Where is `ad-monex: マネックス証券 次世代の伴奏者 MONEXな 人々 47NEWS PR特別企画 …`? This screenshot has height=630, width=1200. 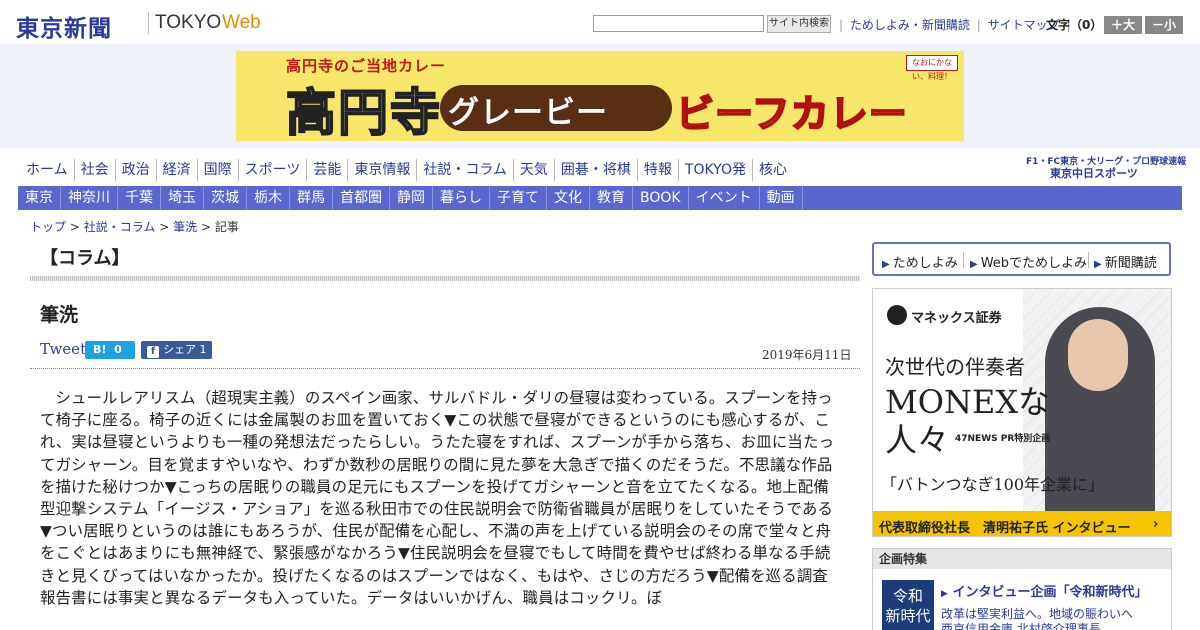 ad-monex: マネックス証券 次世代の伴奏者 MONEXな 人々 47NEWS PR特別企画 … is located at coordinates (1022, 412).